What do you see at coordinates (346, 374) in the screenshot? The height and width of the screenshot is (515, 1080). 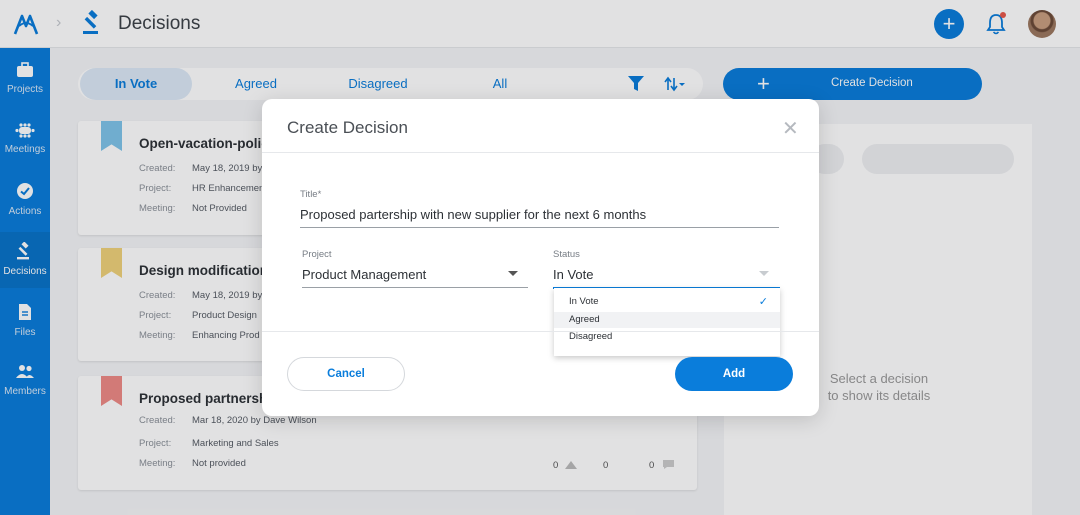 I see `cancel-button: Cancel` at bounding box center [346, 374].